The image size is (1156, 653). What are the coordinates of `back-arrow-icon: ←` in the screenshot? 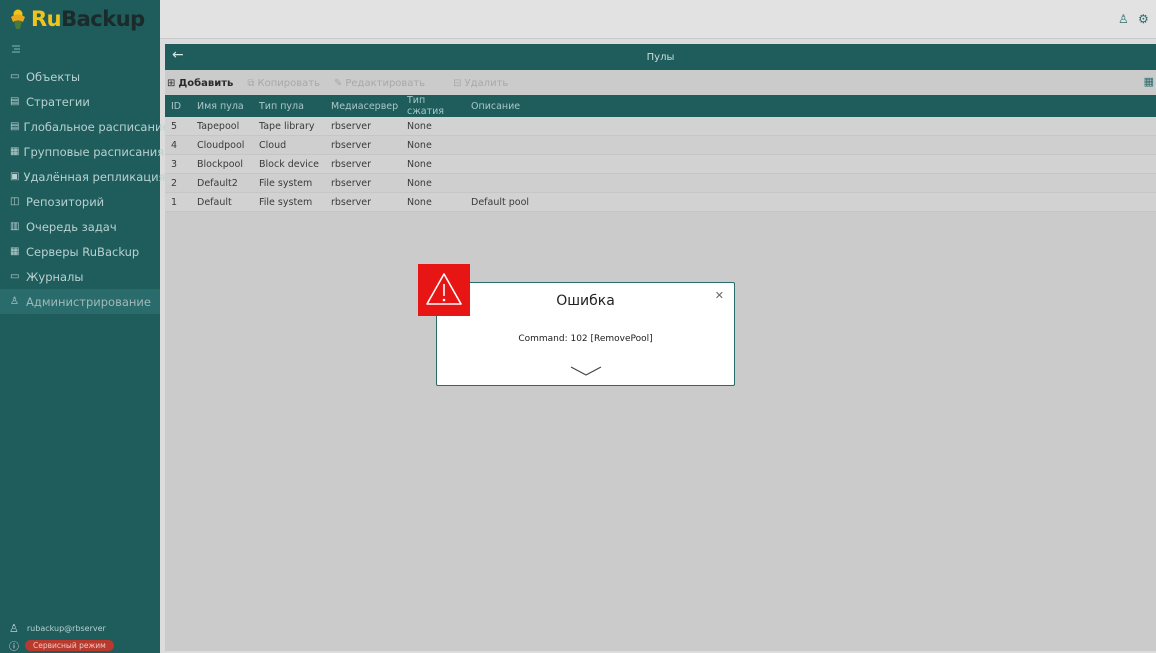 It's located at (178, 55).